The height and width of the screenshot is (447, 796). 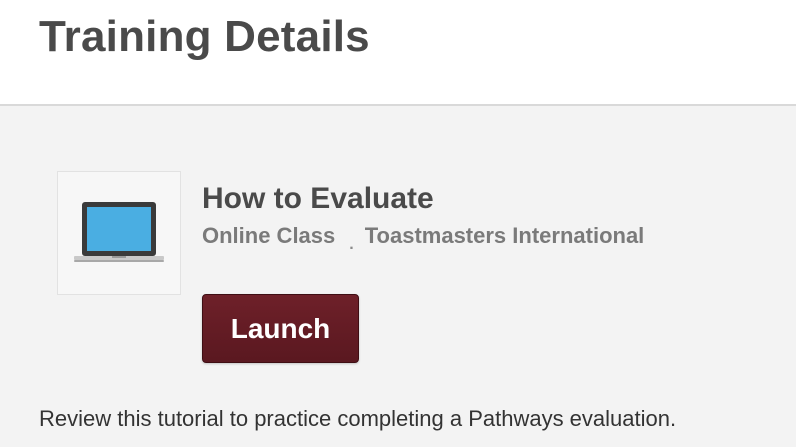 I want to click on course-meta: Online Class. Toastmasters International, so click(x=423, y=238).